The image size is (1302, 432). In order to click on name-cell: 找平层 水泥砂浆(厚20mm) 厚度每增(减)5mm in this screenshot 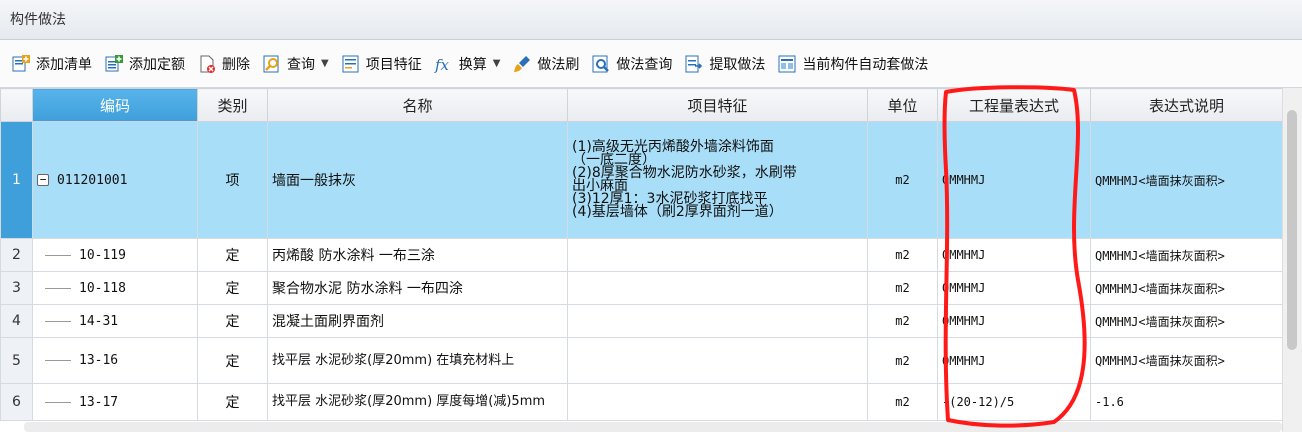, I will do `click(417, 402)`.